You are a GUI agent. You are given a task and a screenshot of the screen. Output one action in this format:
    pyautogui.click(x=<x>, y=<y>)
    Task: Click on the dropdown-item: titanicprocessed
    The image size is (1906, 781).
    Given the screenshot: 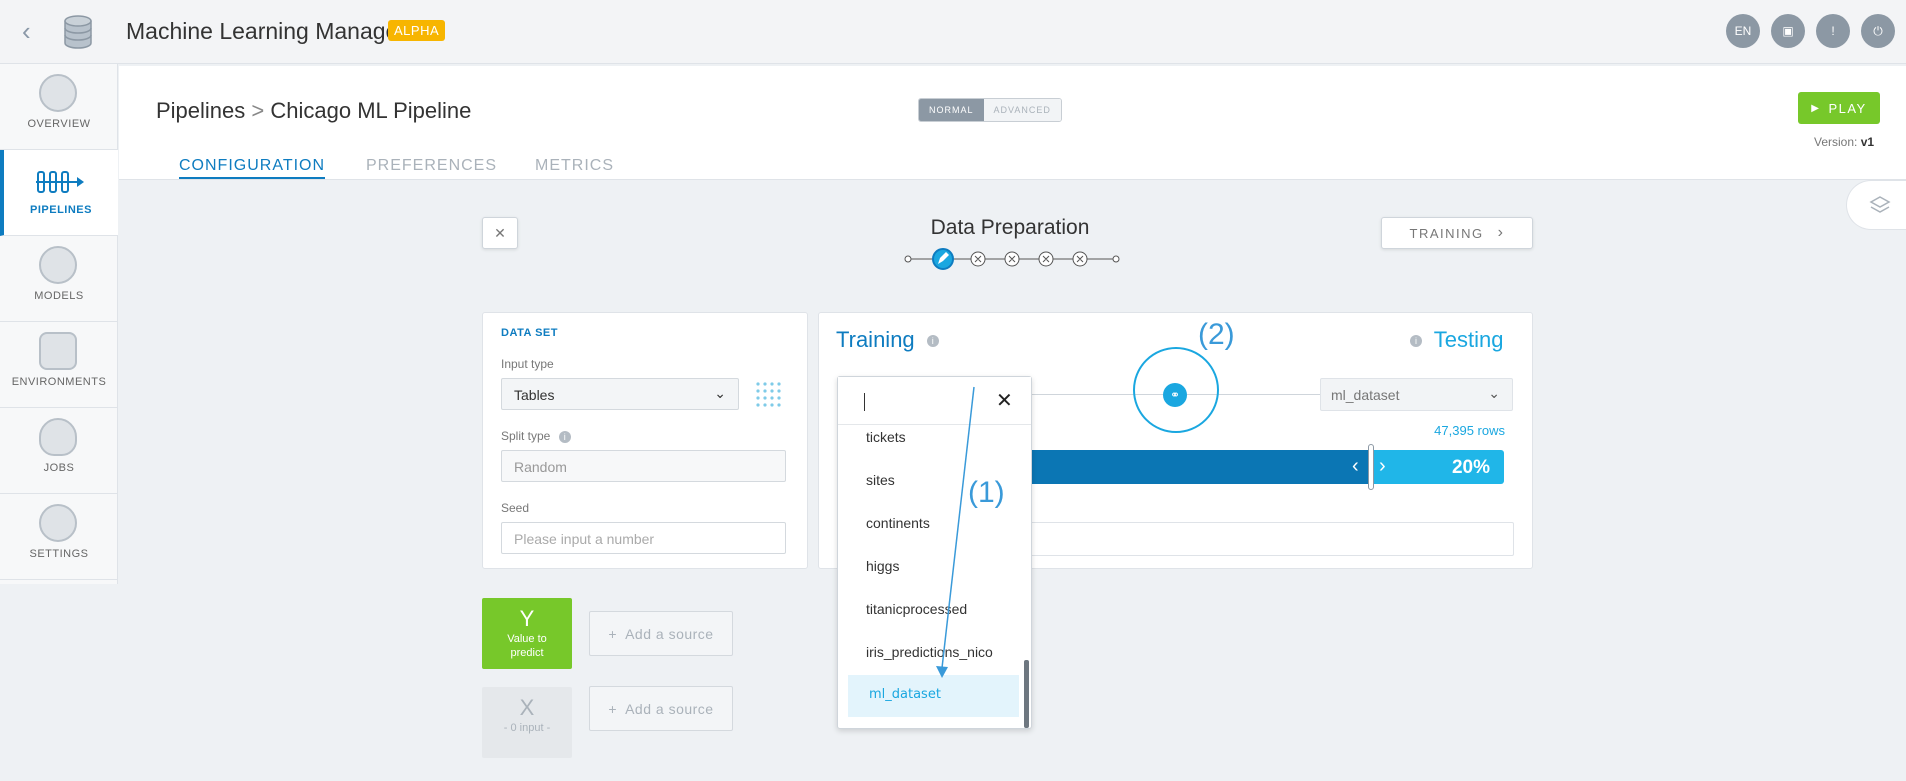 What is the action you would take?
    pyautogui.click(x=916, y=609)
    